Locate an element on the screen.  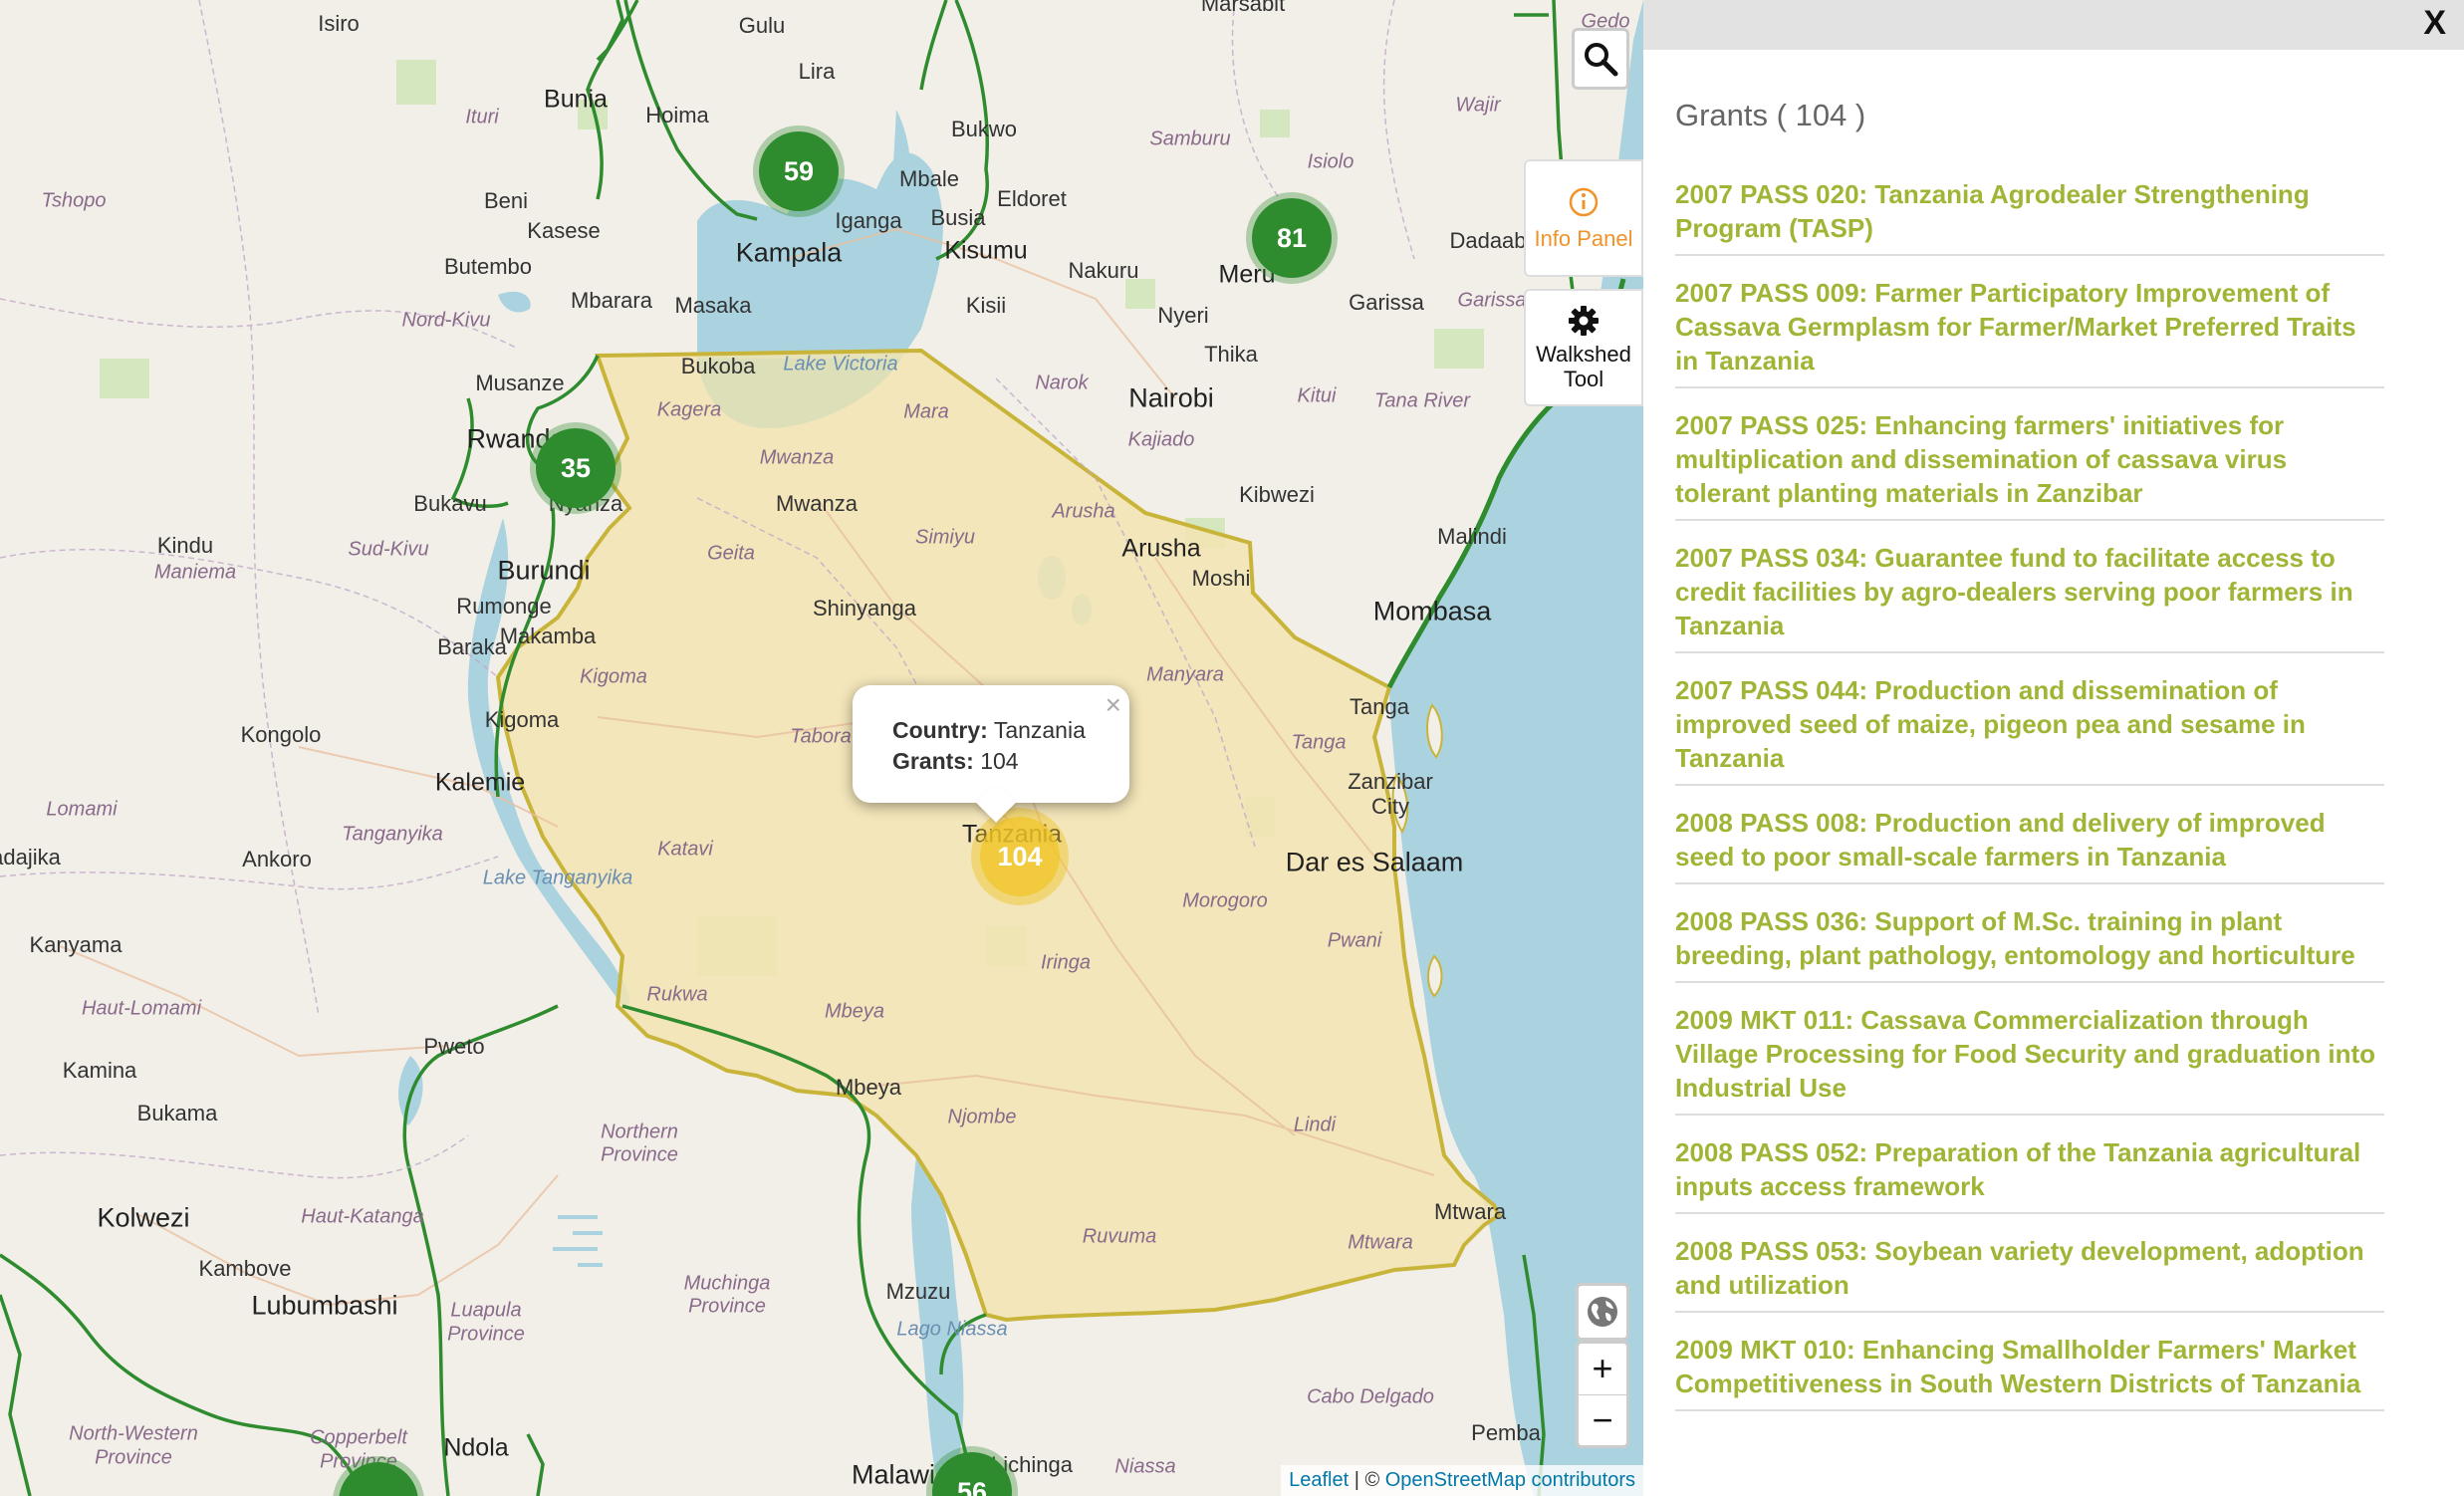
cluster-marker: 81 is located at coordinates (1292, 238).